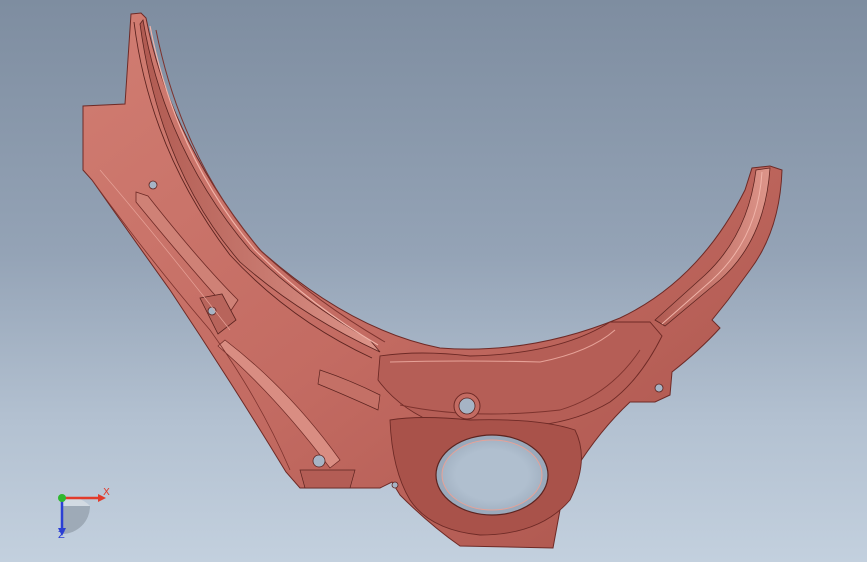  Describe the element at coordinates (62, 498) in the screenshot. I see `y-axis-dot` at that location.